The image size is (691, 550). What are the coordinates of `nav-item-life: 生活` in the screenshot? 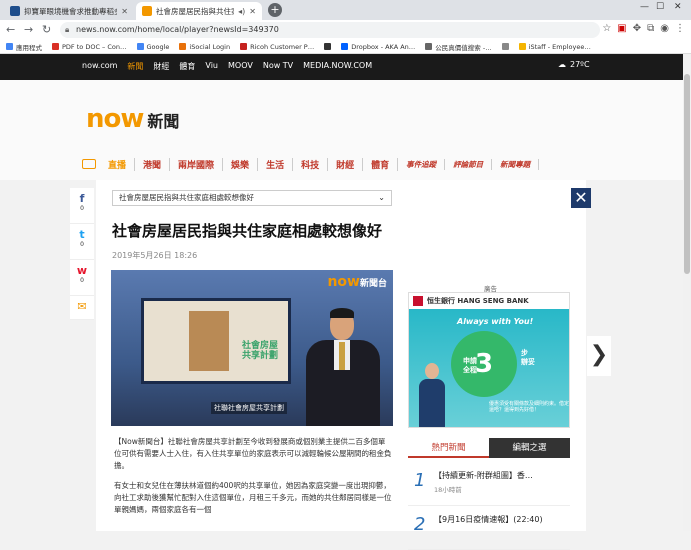 It's located at (276, 164).